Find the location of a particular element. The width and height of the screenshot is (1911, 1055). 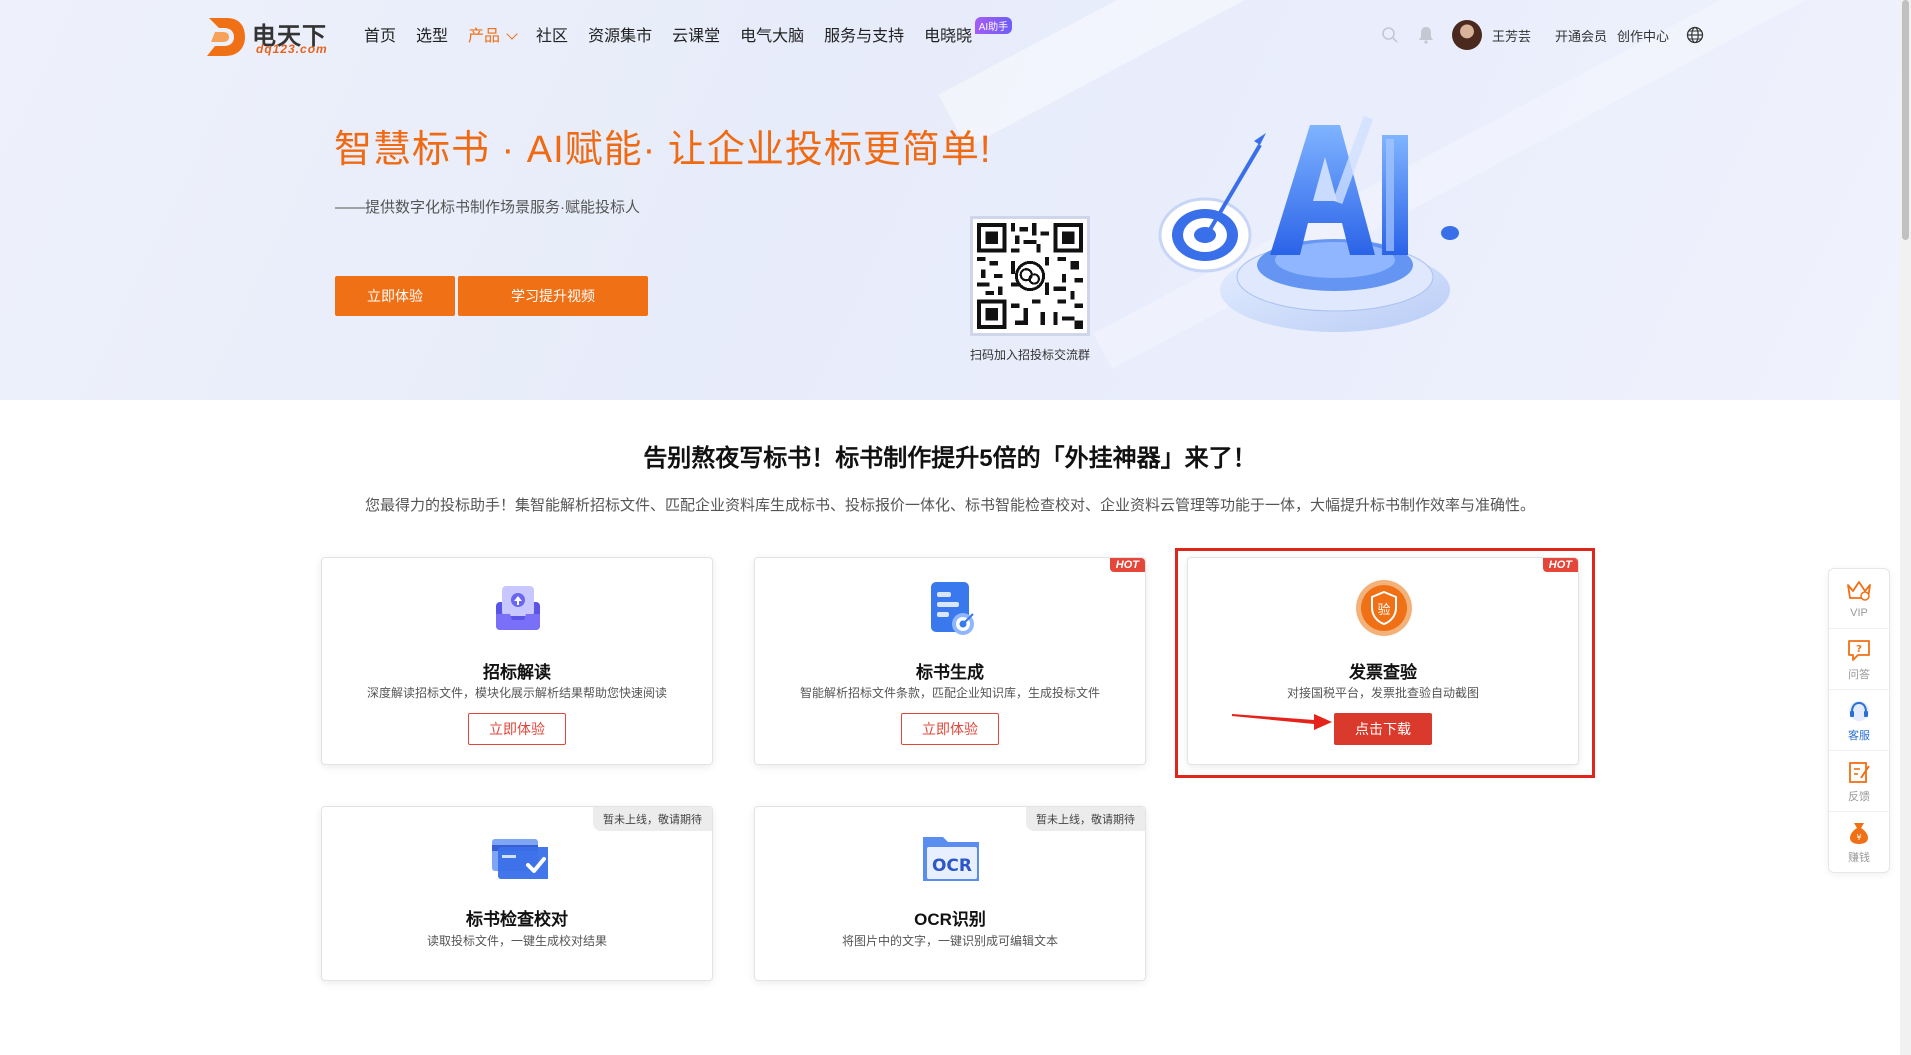

sidebar-item-service: 客服 is located at coordinates (1859, 721).